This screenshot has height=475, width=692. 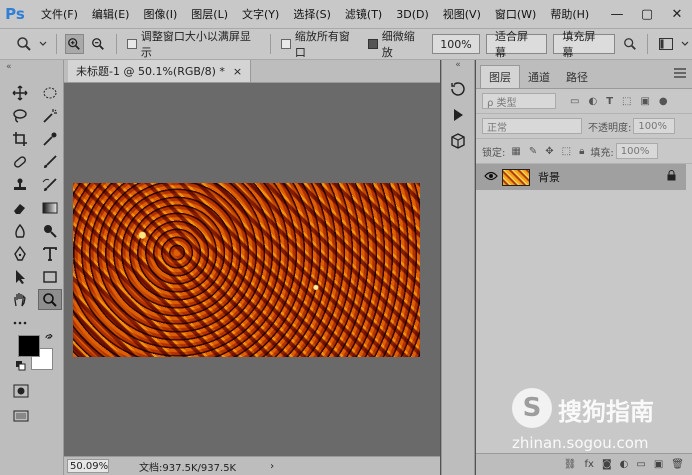 What do you see at coordinates (640, 464) in the screenshot?
I see `new-group-icon: ▭` at bounding box center [640, 464].